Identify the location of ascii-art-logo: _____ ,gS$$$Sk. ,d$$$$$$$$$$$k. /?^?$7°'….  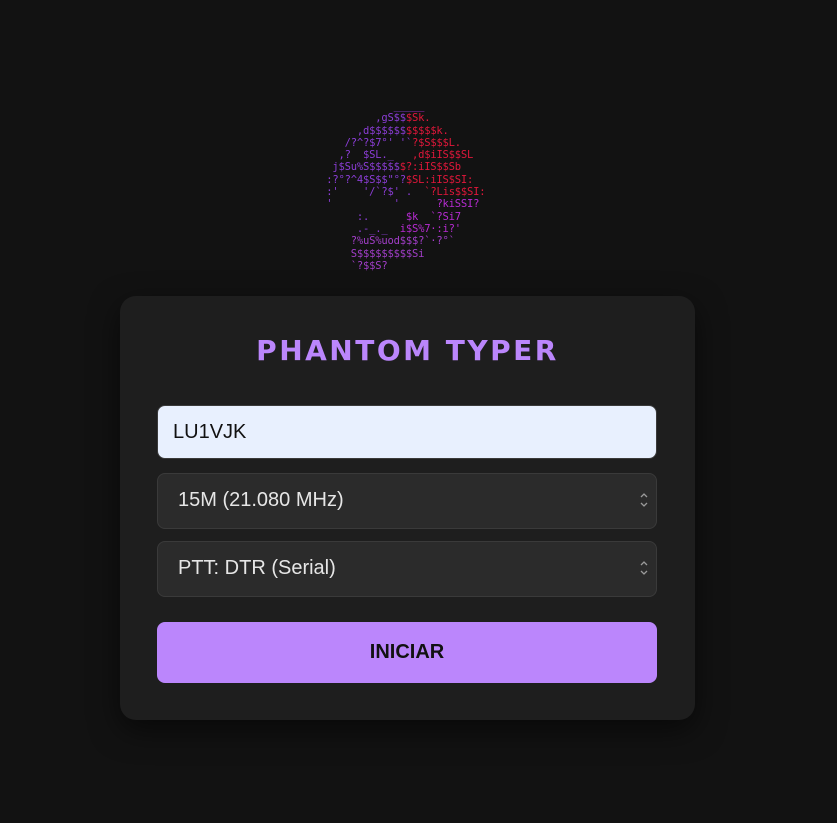
(414, 187).